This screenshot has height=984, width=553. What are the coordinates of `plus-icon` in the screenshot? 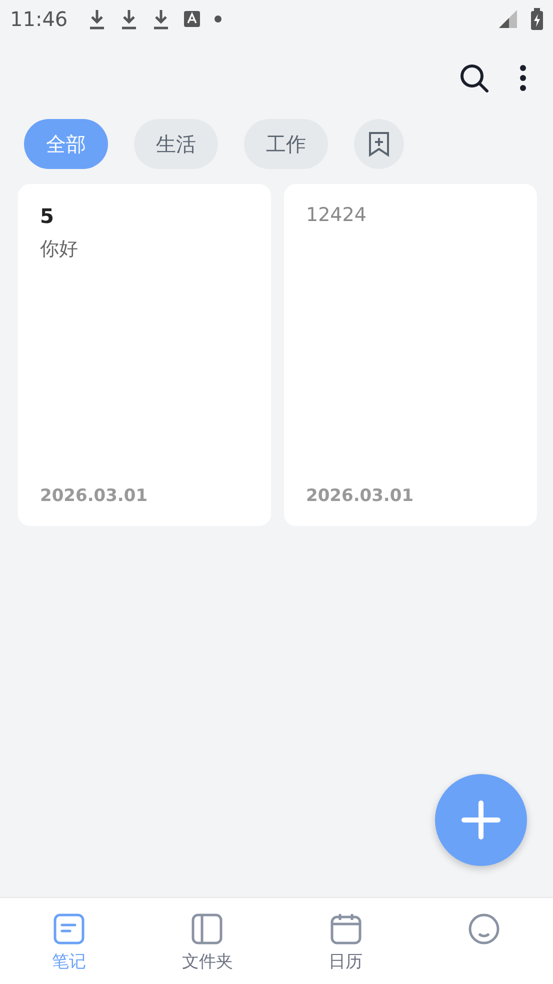 It's located at (481, 820).